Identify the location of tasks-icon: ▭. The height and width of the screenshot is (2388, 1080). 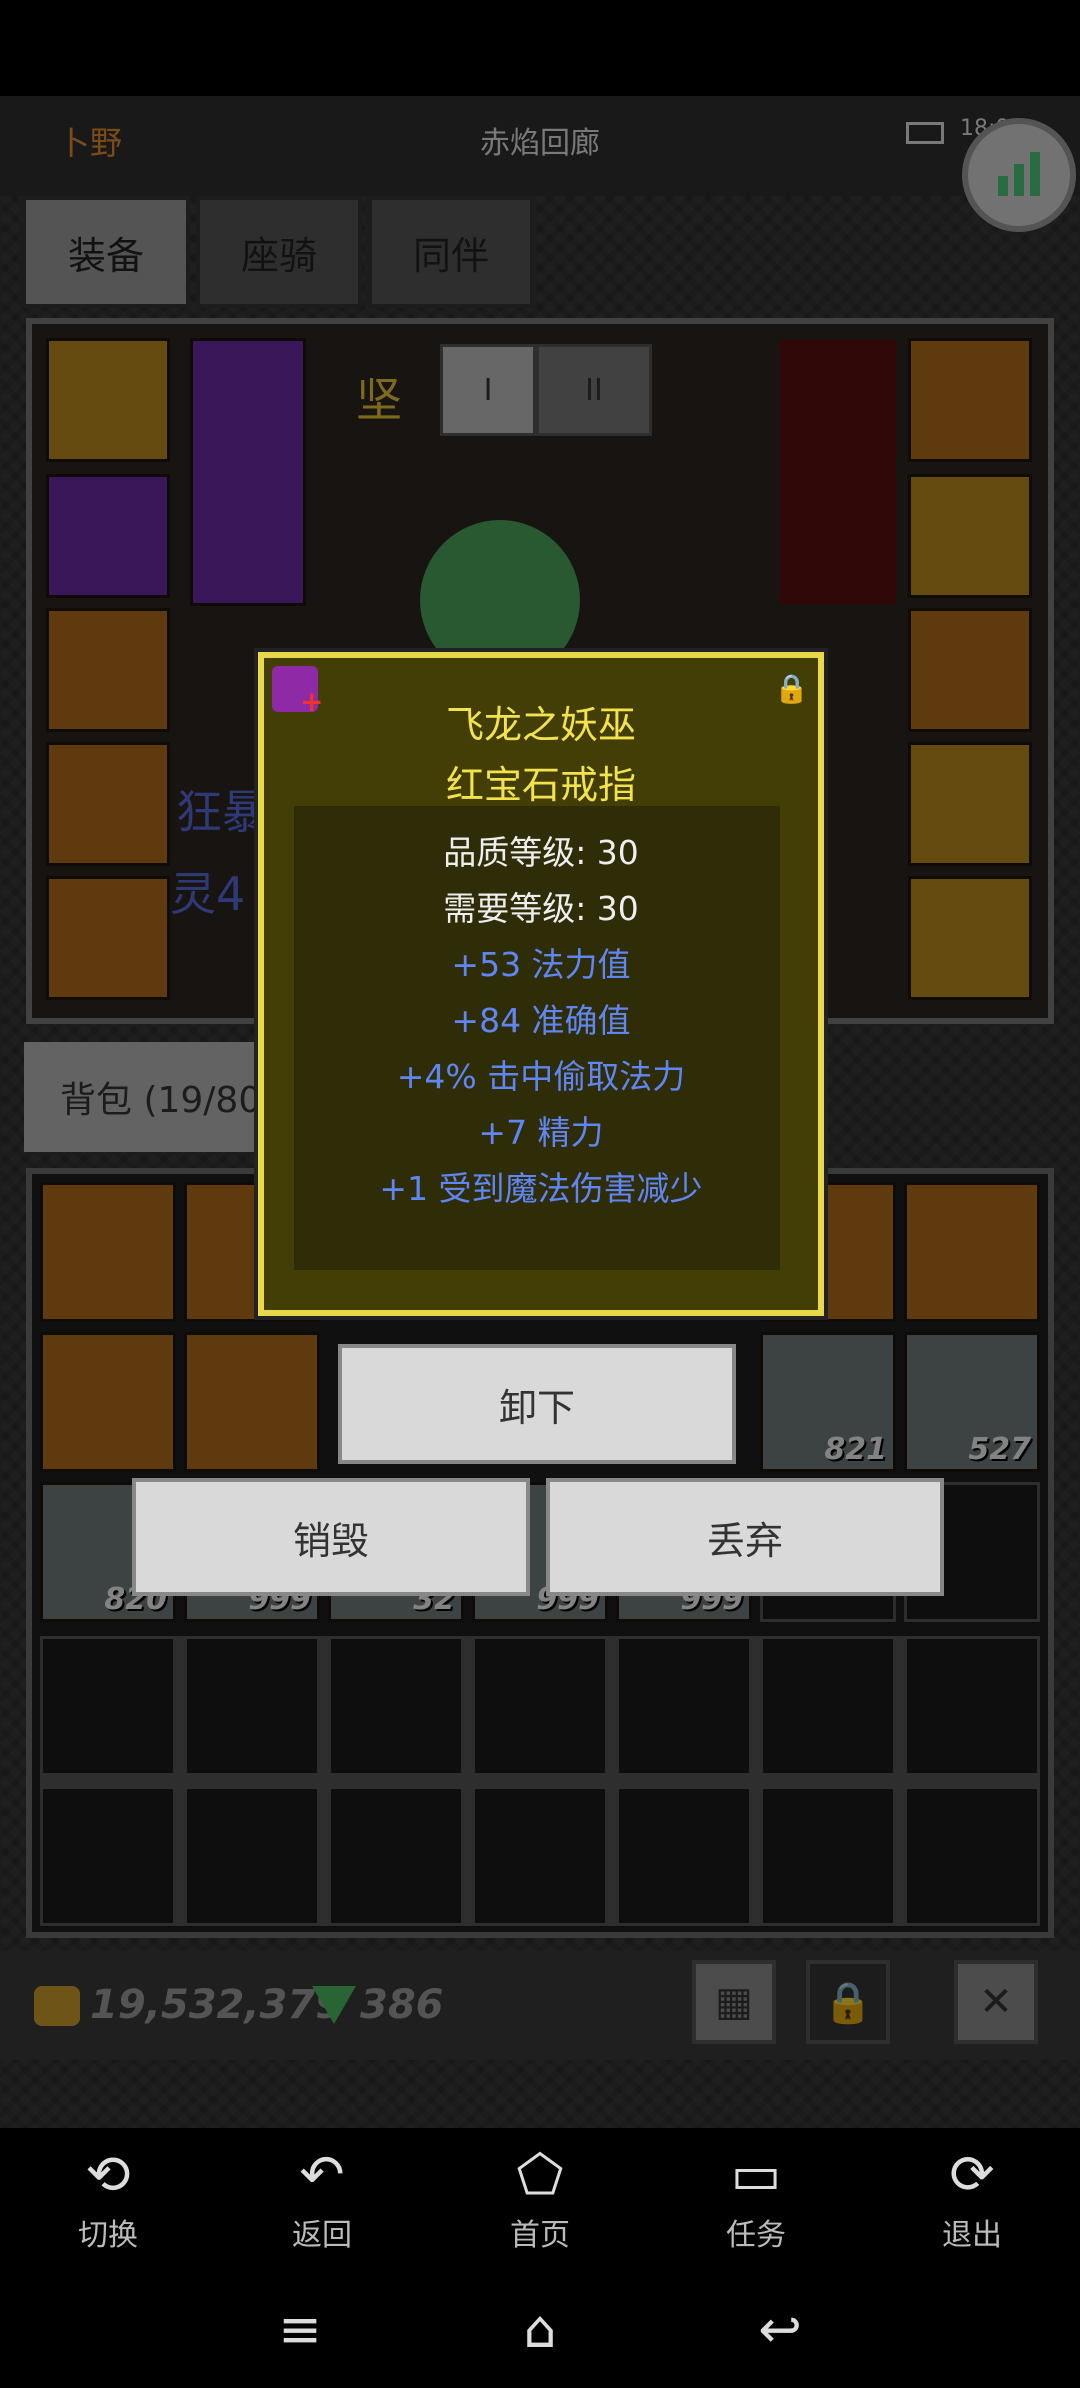
(756, 2174).